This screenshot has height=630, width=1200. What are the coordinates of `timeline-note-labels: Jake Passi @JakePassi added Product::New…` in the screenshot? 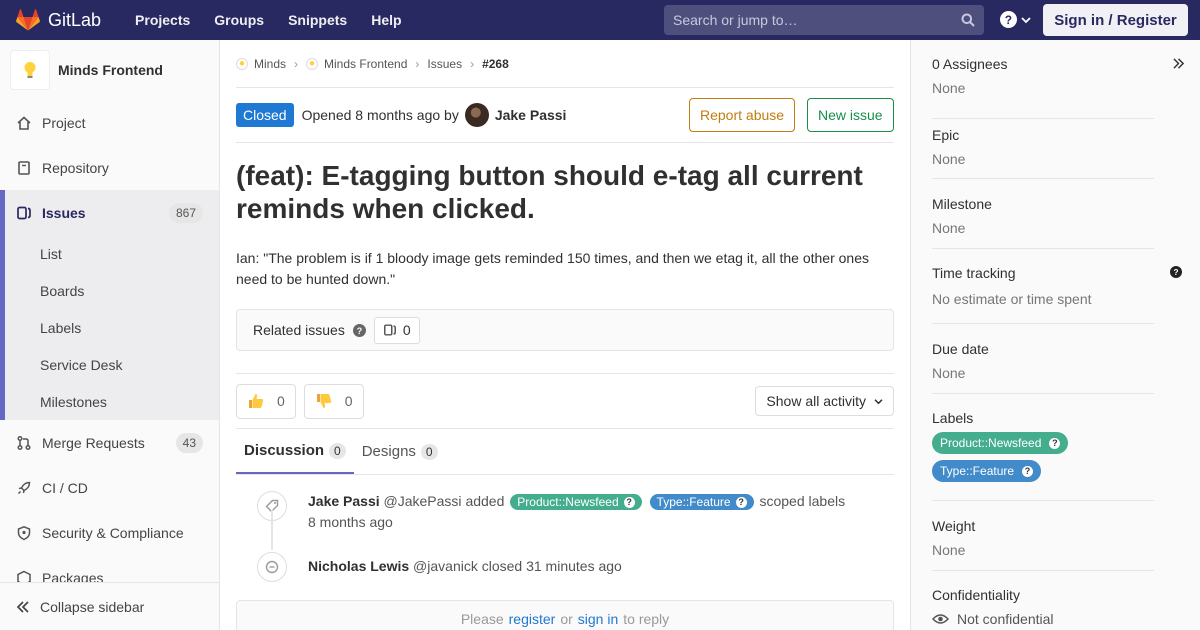 It's located at (565, 515).